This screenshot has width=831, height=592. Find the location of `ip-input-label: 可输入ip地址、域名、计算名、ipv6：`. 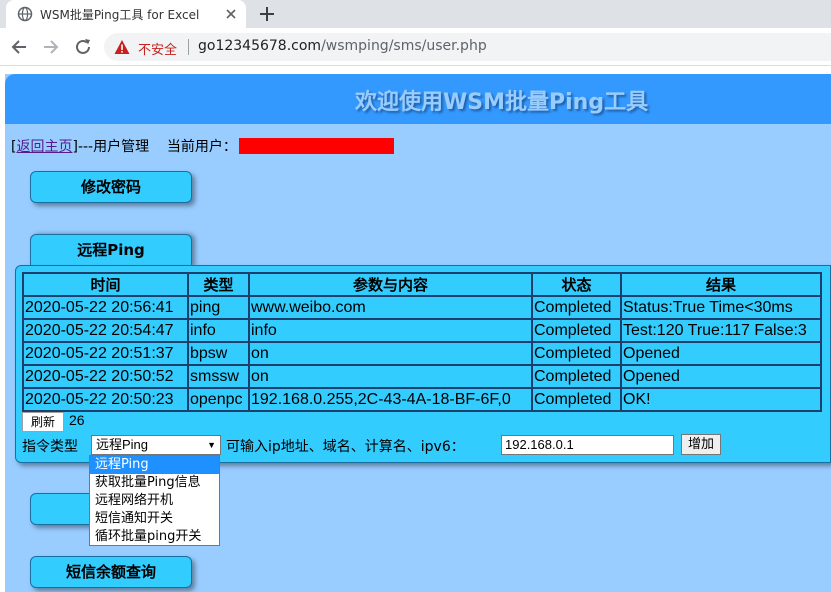

ip-input-label: 可输入ip地址、域名、计算名、ipv6： is located at coordinates (345, 447).